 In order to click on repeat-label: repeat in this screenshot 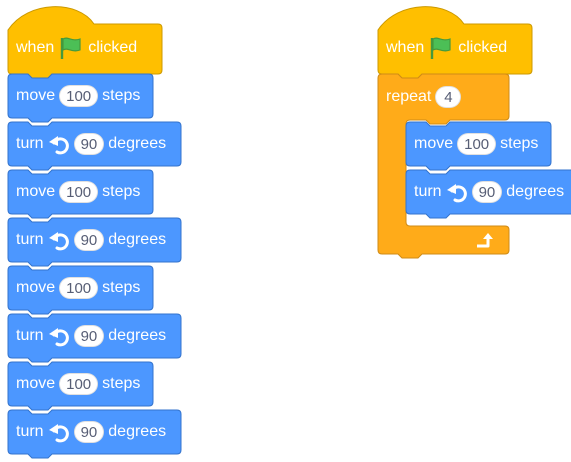, I will do `click(409, 96)`.